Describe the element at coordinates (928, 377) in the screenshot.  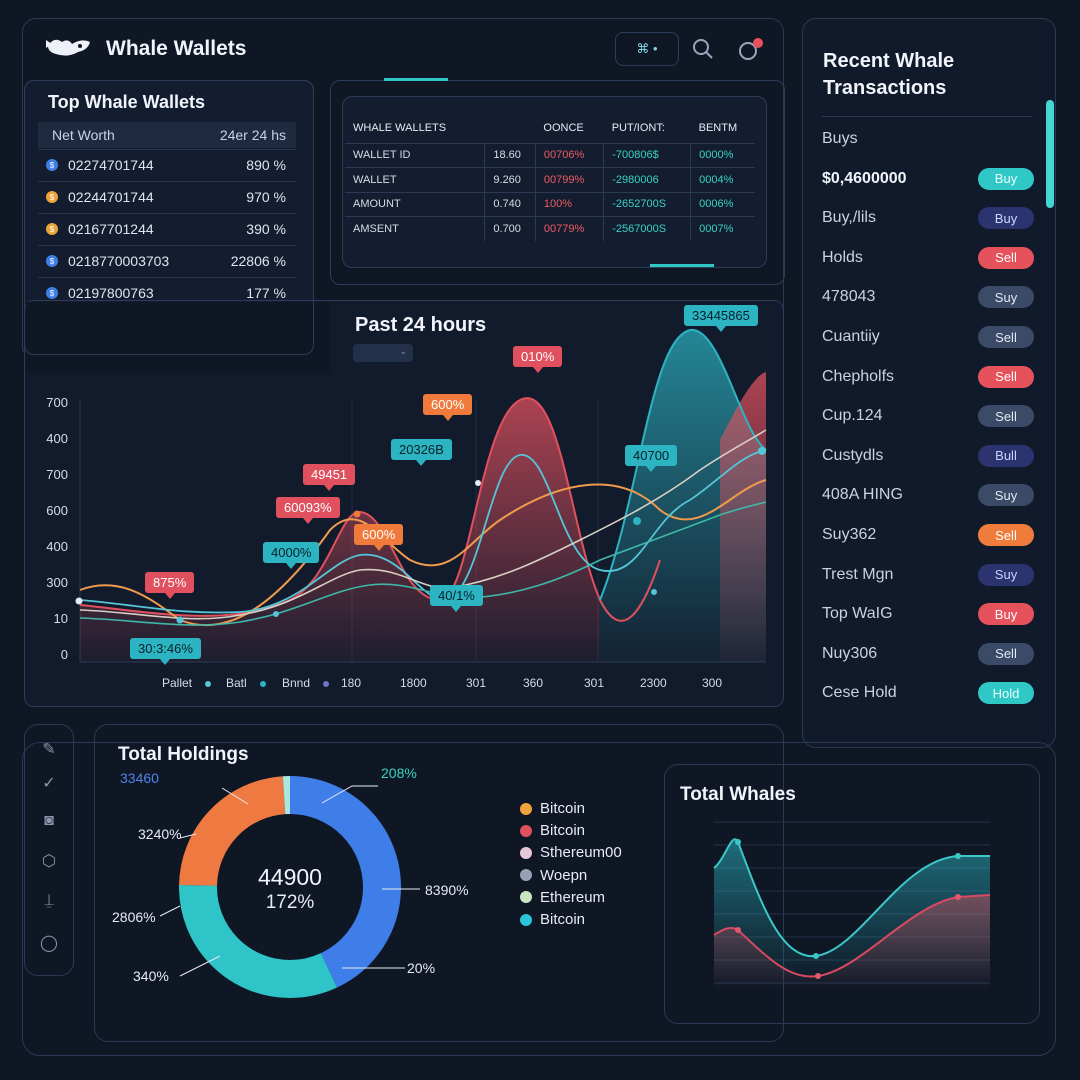
I see `transaction-row: Chepholfs Sell` at that location.